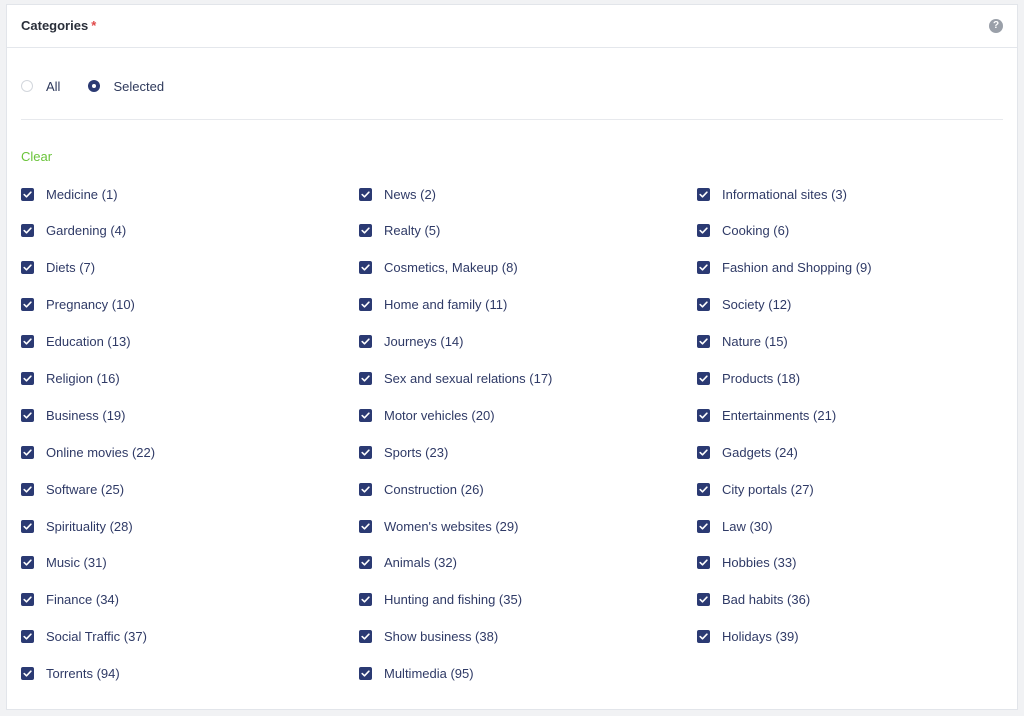  I want to click on category-item: Realty (5), so click(528, 231).